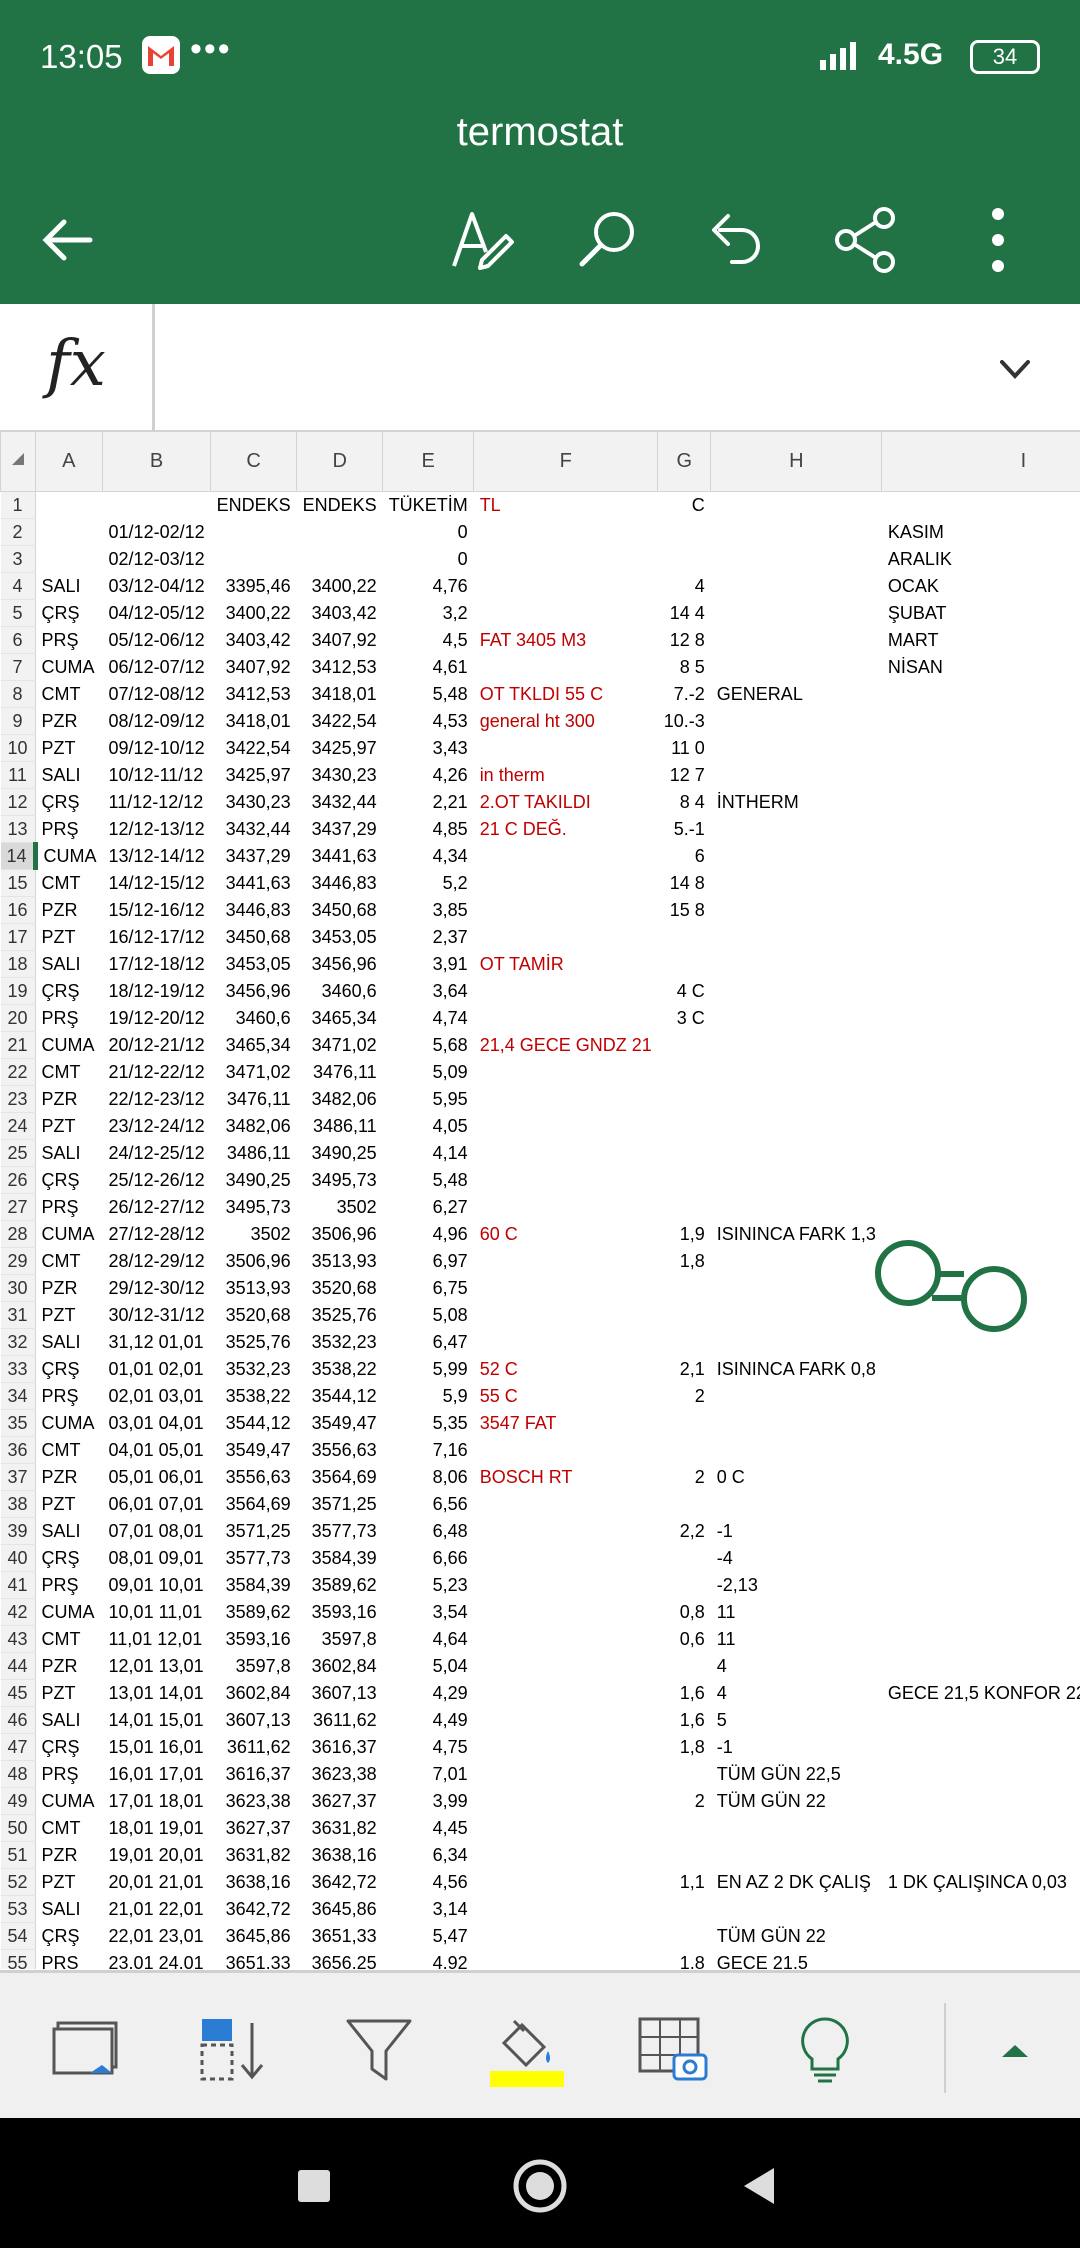 The width and height of the screenshot is (1080, 2248). Describe the element at coordinates (566, 1693) in the screenshot. I see `cell-f45` at that location.